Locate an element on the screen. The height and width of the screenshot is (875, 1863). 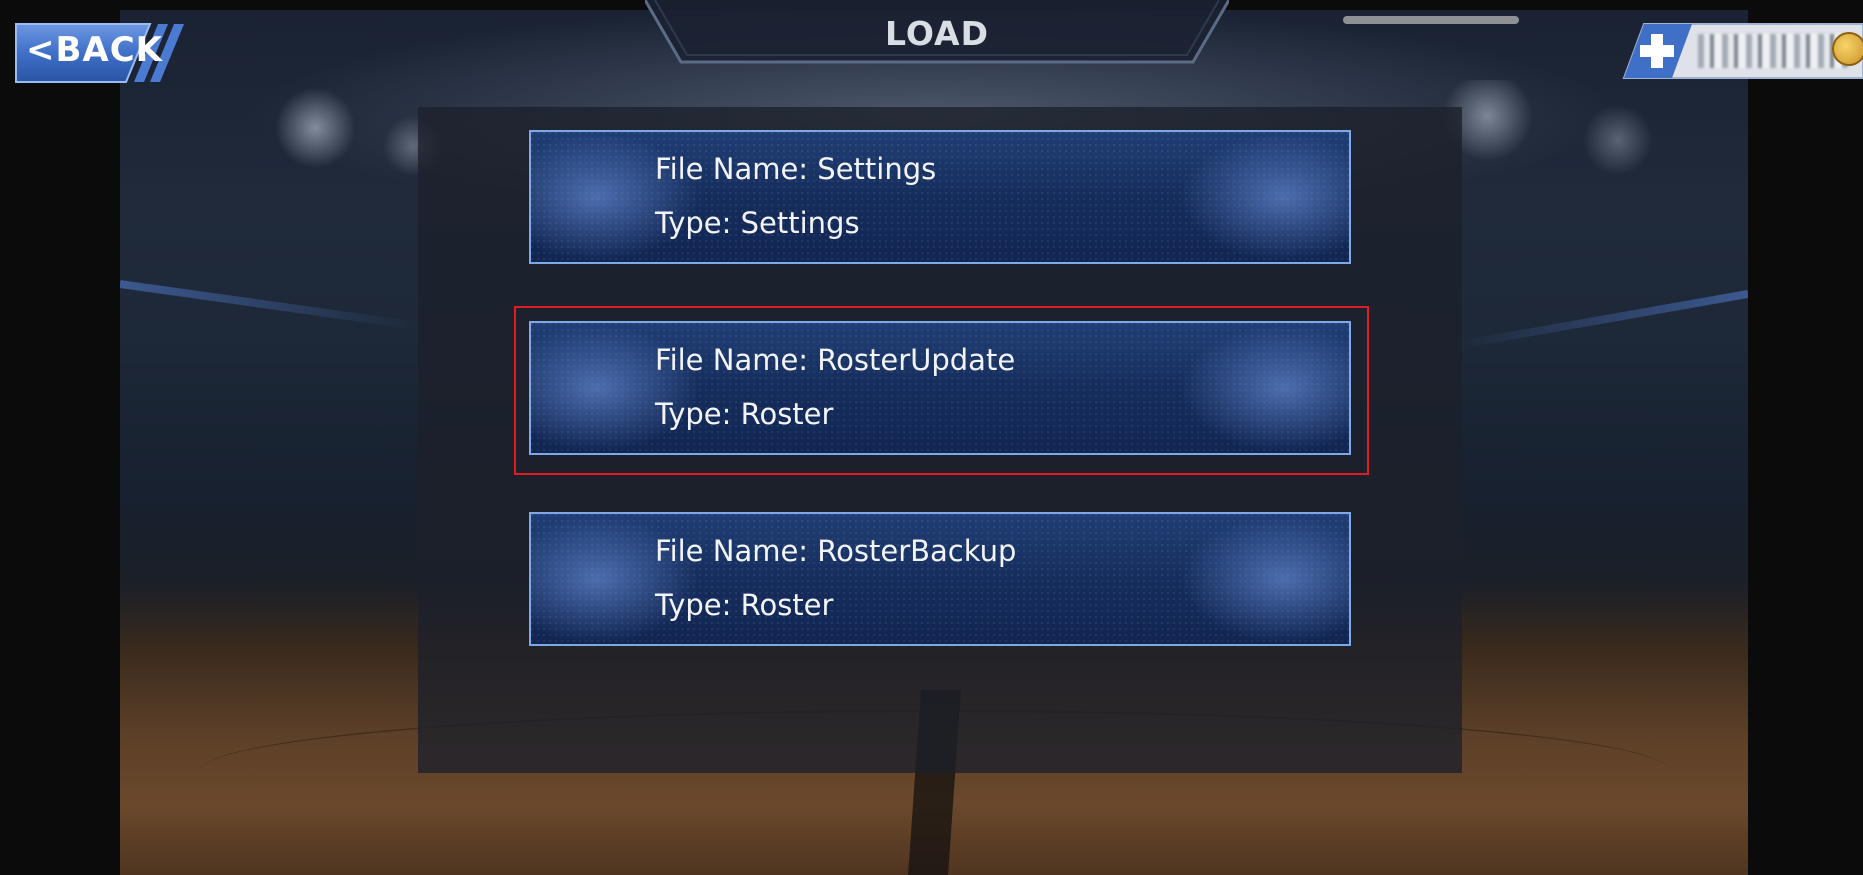
file-name-line: File Name: RosterBackup is located at coordinates (835, 551).